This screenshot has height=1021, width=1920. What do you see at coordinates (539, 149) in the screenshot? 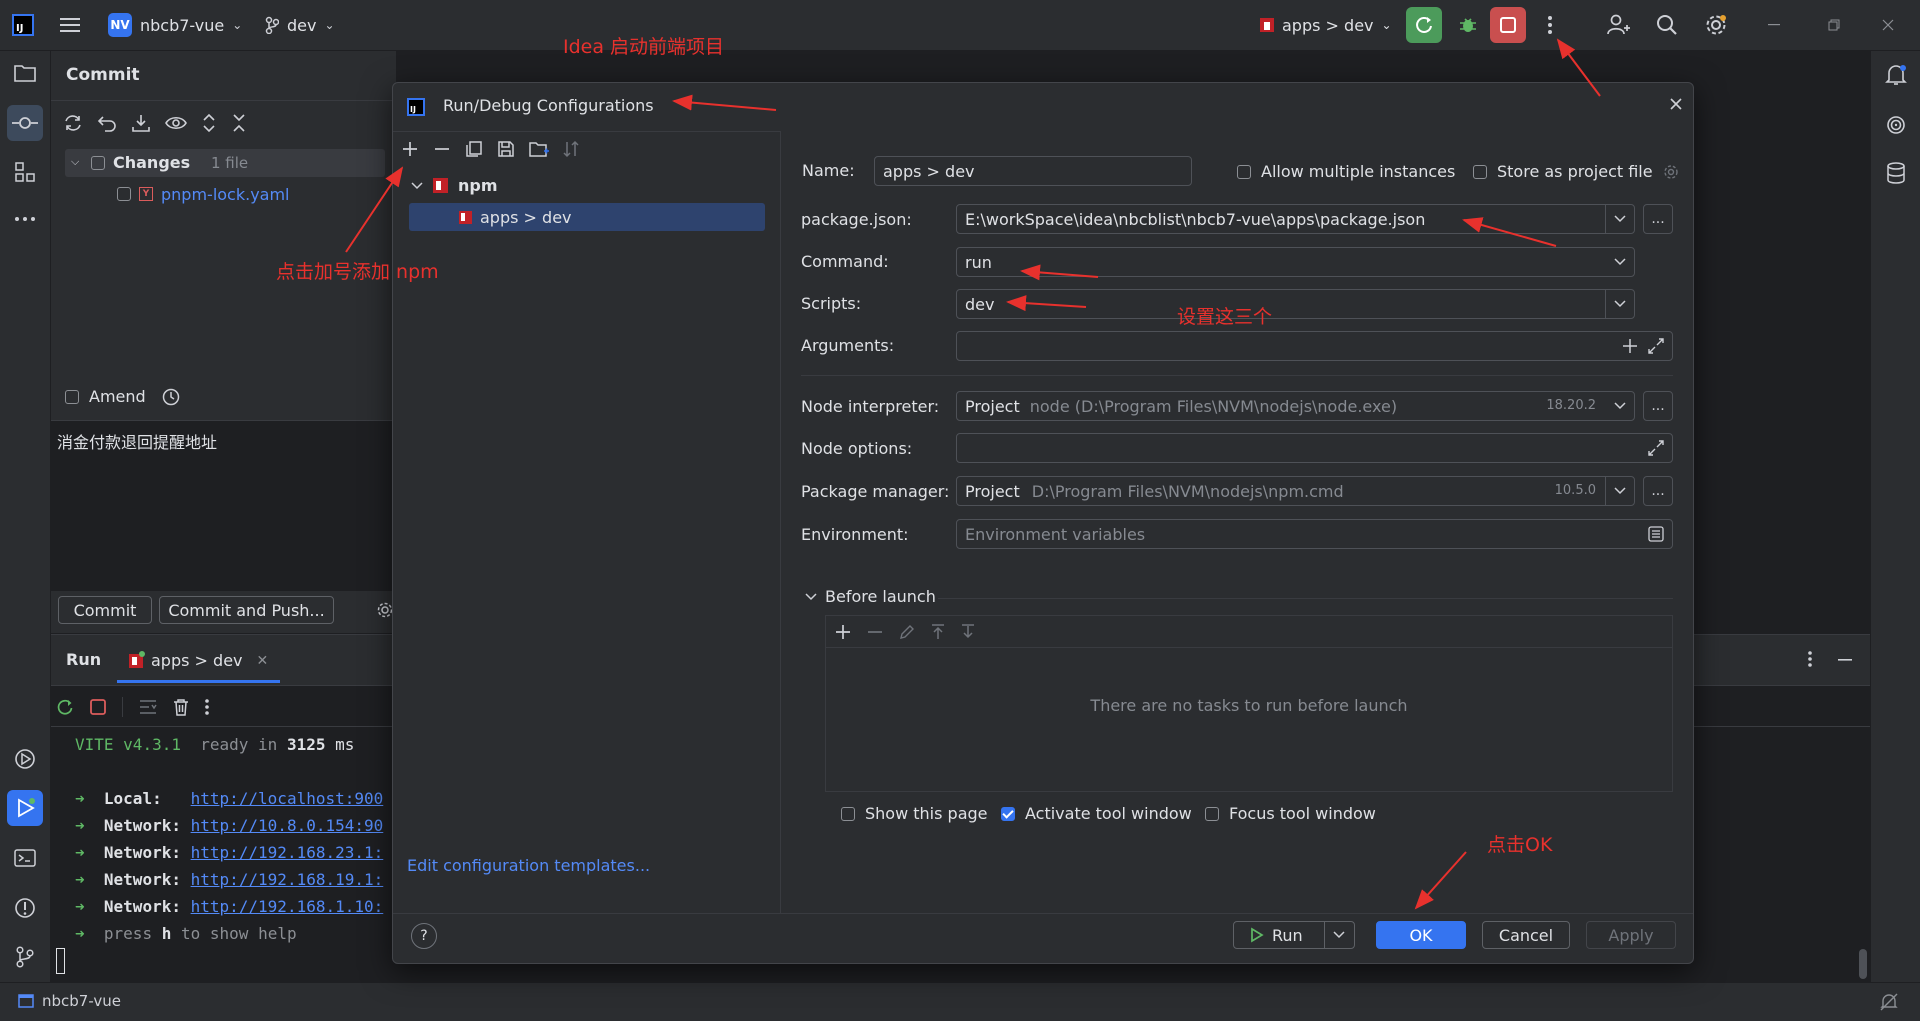
I see `new-folder-icon` at bounding box center [539, 149].